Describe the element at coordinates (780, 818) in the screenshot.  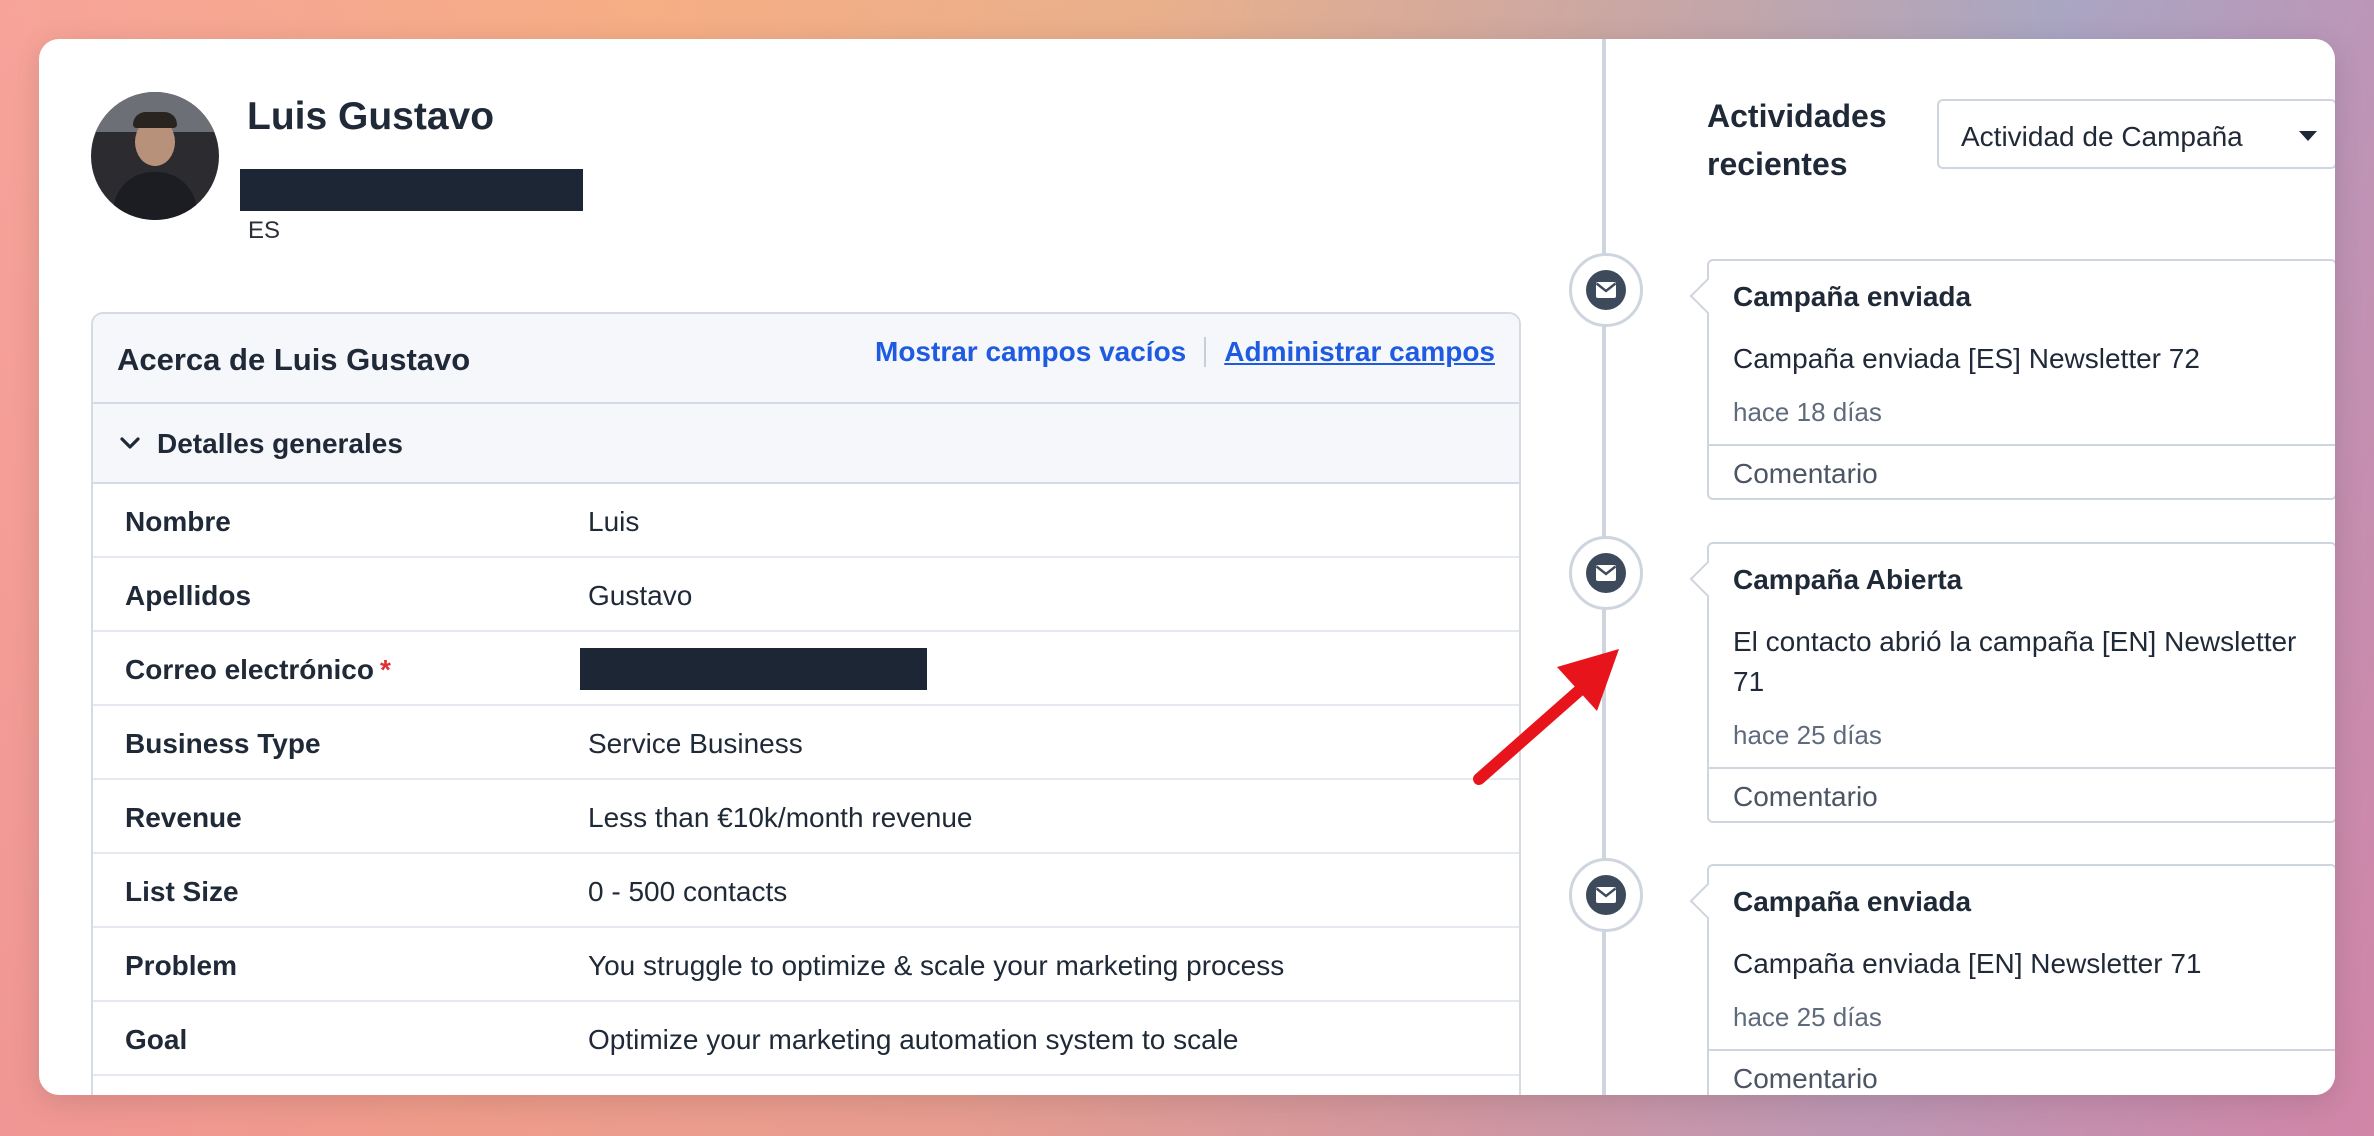
I see `field-value: Less than €10k/month revenue` at that location.